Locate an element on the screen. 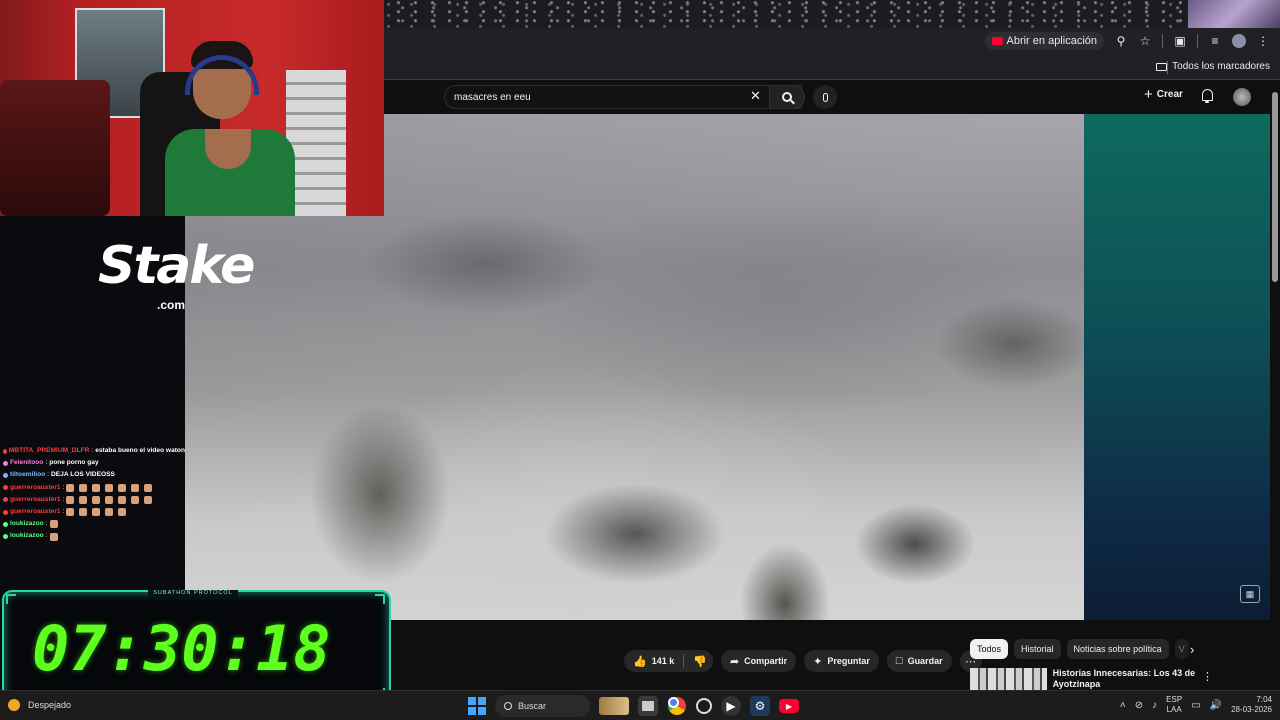  chevron-up-icon: ˄ is located at coordinates (1123, 705).